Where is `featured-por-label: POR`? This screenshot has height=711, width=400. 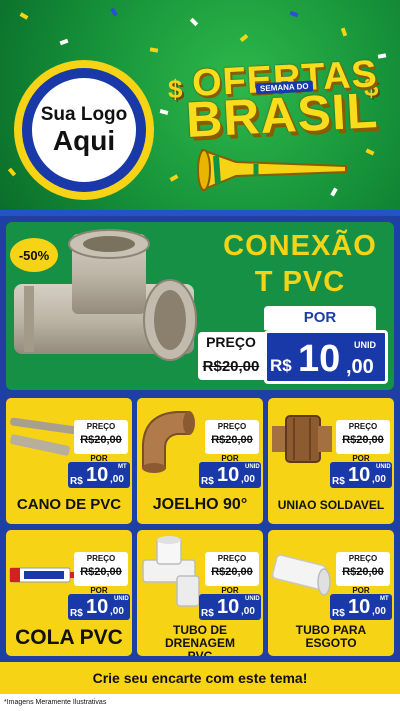 featured-por-label: POR is located at coordinates (320, 318).